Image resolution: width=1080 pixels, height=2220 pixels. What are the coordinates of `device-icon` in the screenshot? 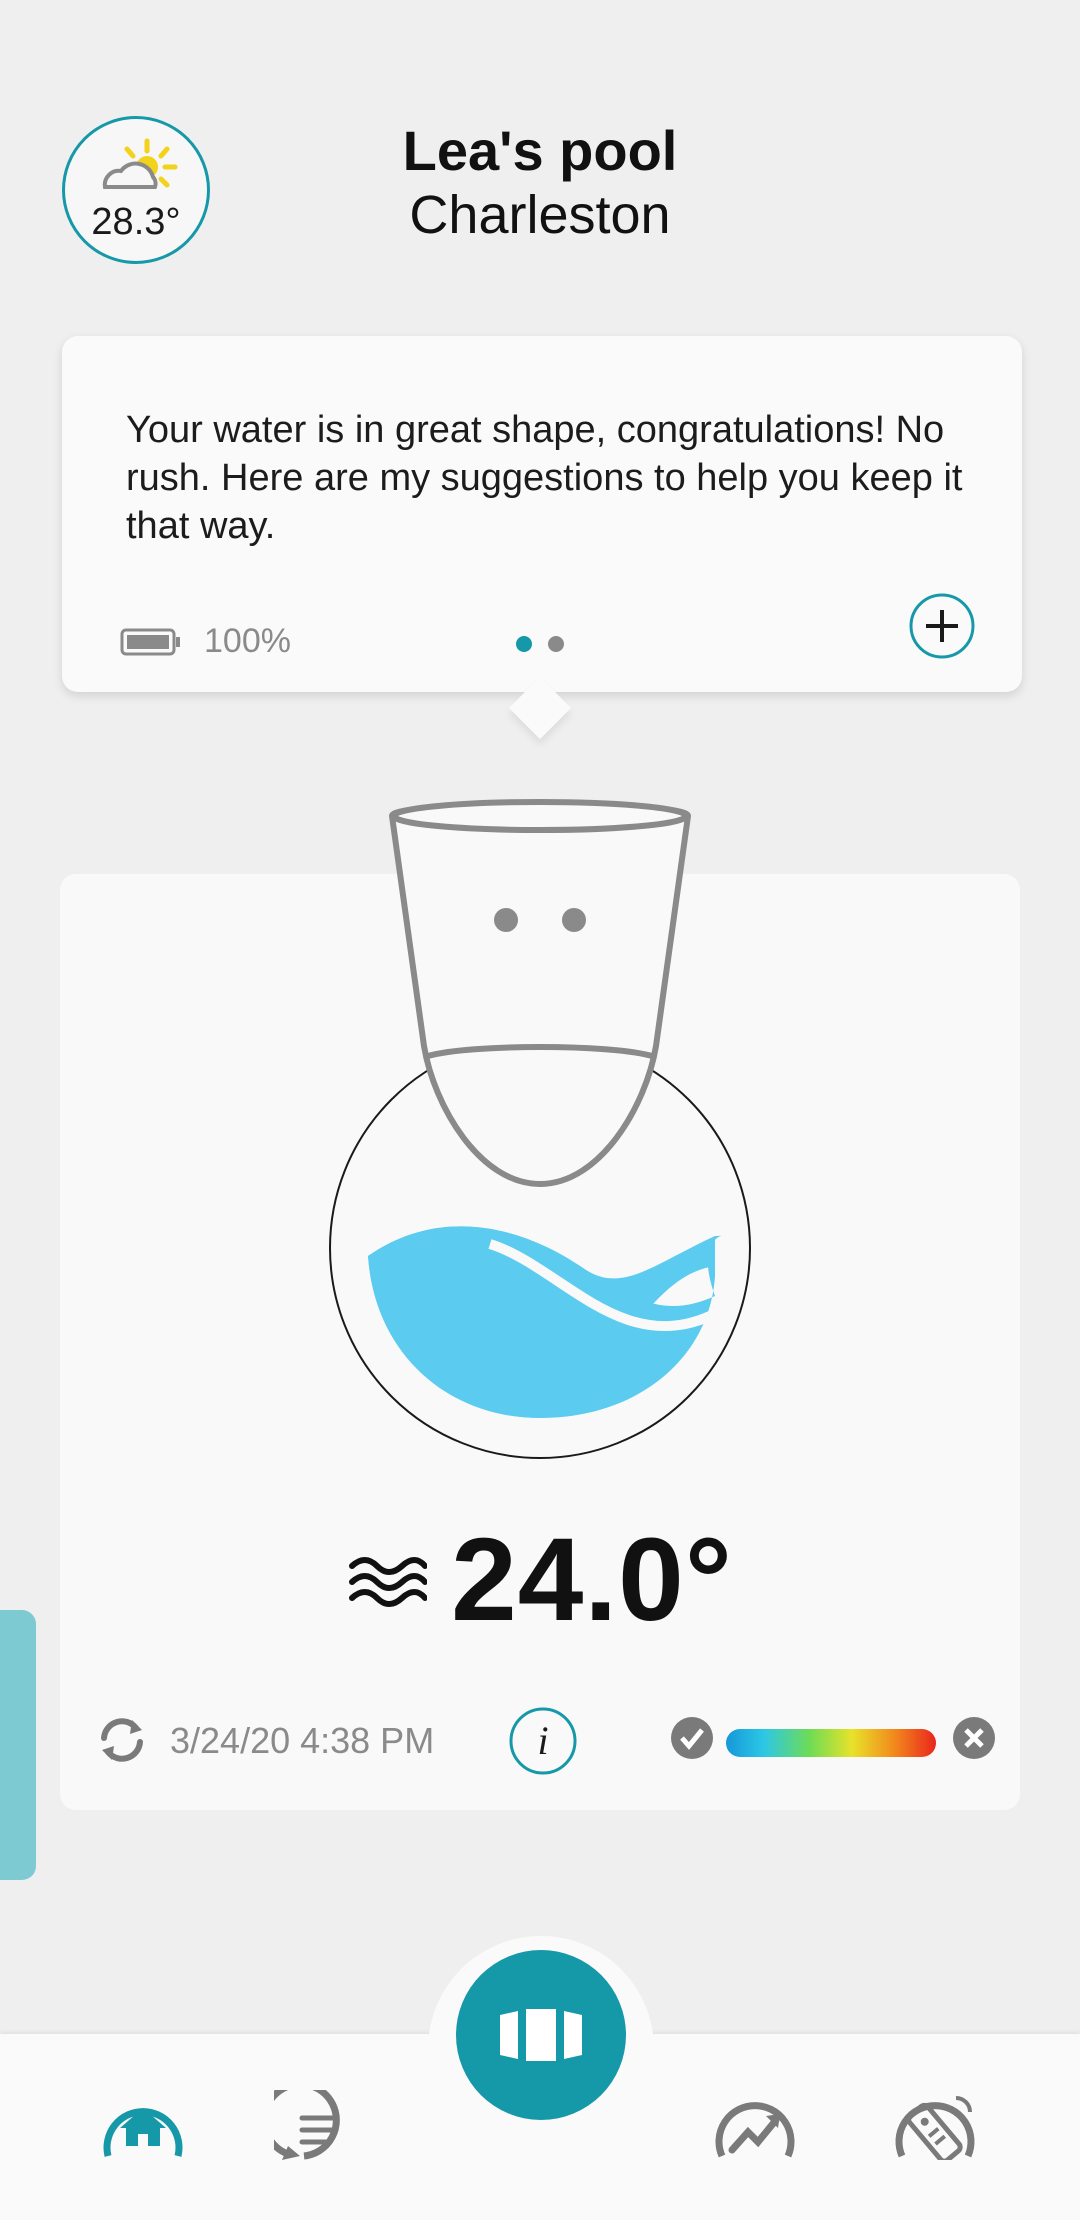 It's located at (540, 1136).